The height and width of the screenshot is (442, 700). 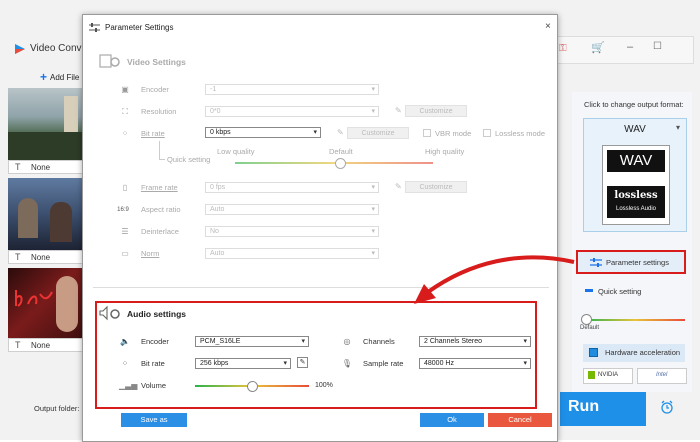 What do you see at coordinates (139, 27) in the screenshot?
I see `dialog-title: Parameter Settings` at bounding box center [139, 27].